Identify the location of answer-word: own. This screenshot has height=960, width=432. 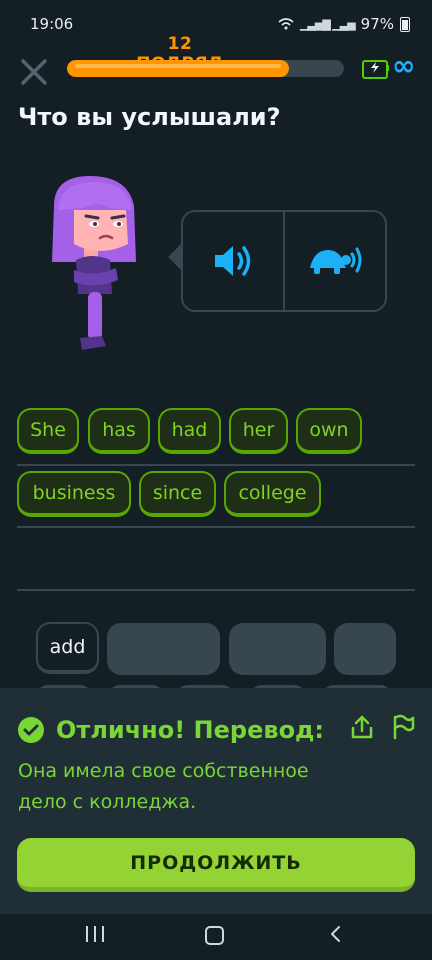
(329, 431).